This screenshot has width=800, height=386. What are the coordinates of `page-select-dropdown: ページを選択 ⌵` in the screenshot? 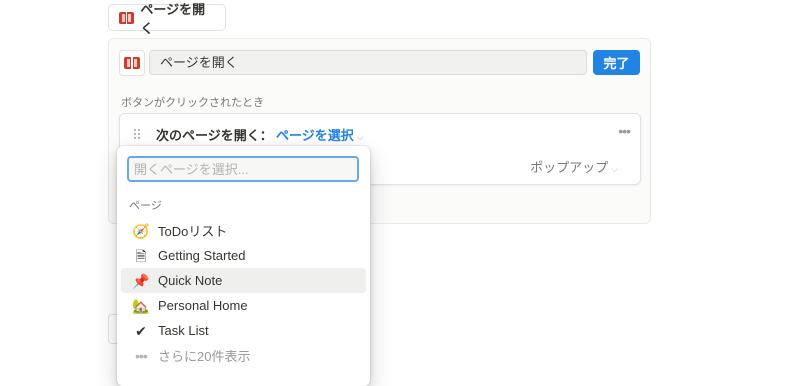 It's located at (320, 134).